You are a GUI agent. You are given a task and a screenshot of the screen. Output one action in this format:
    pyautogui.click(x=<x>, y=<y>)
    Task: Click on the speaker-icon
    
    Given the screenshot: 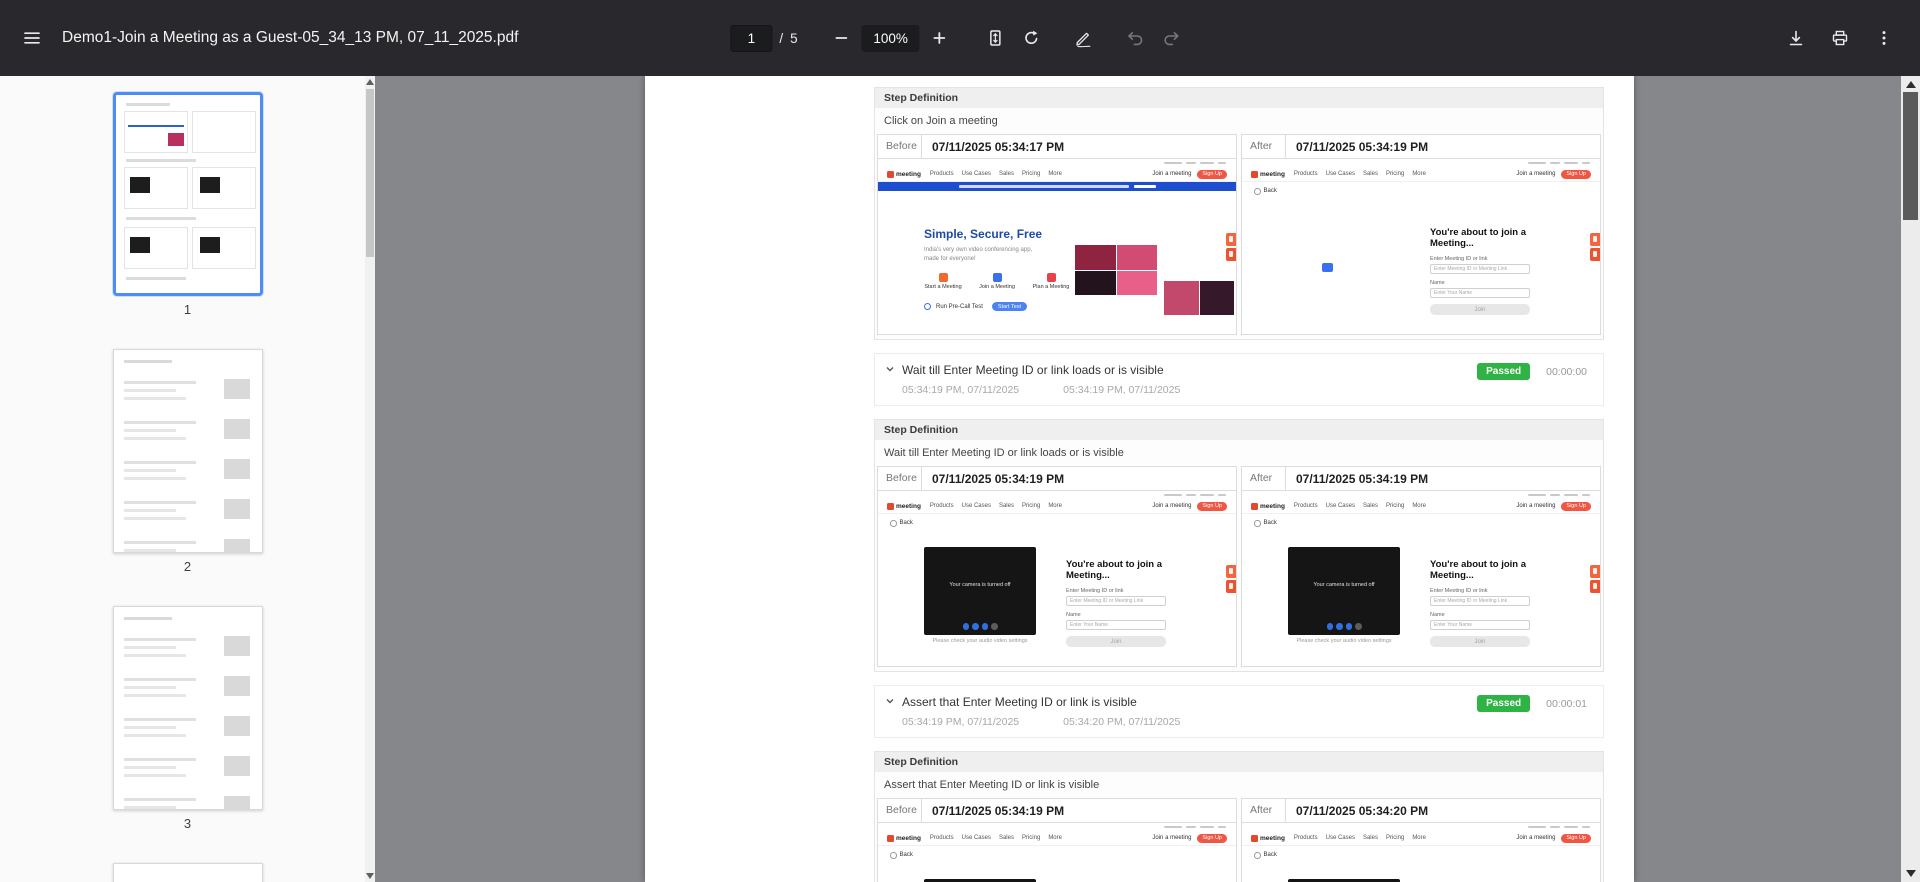 What is the action you would take?
    pyautogui.click(x=984, y=626)
    